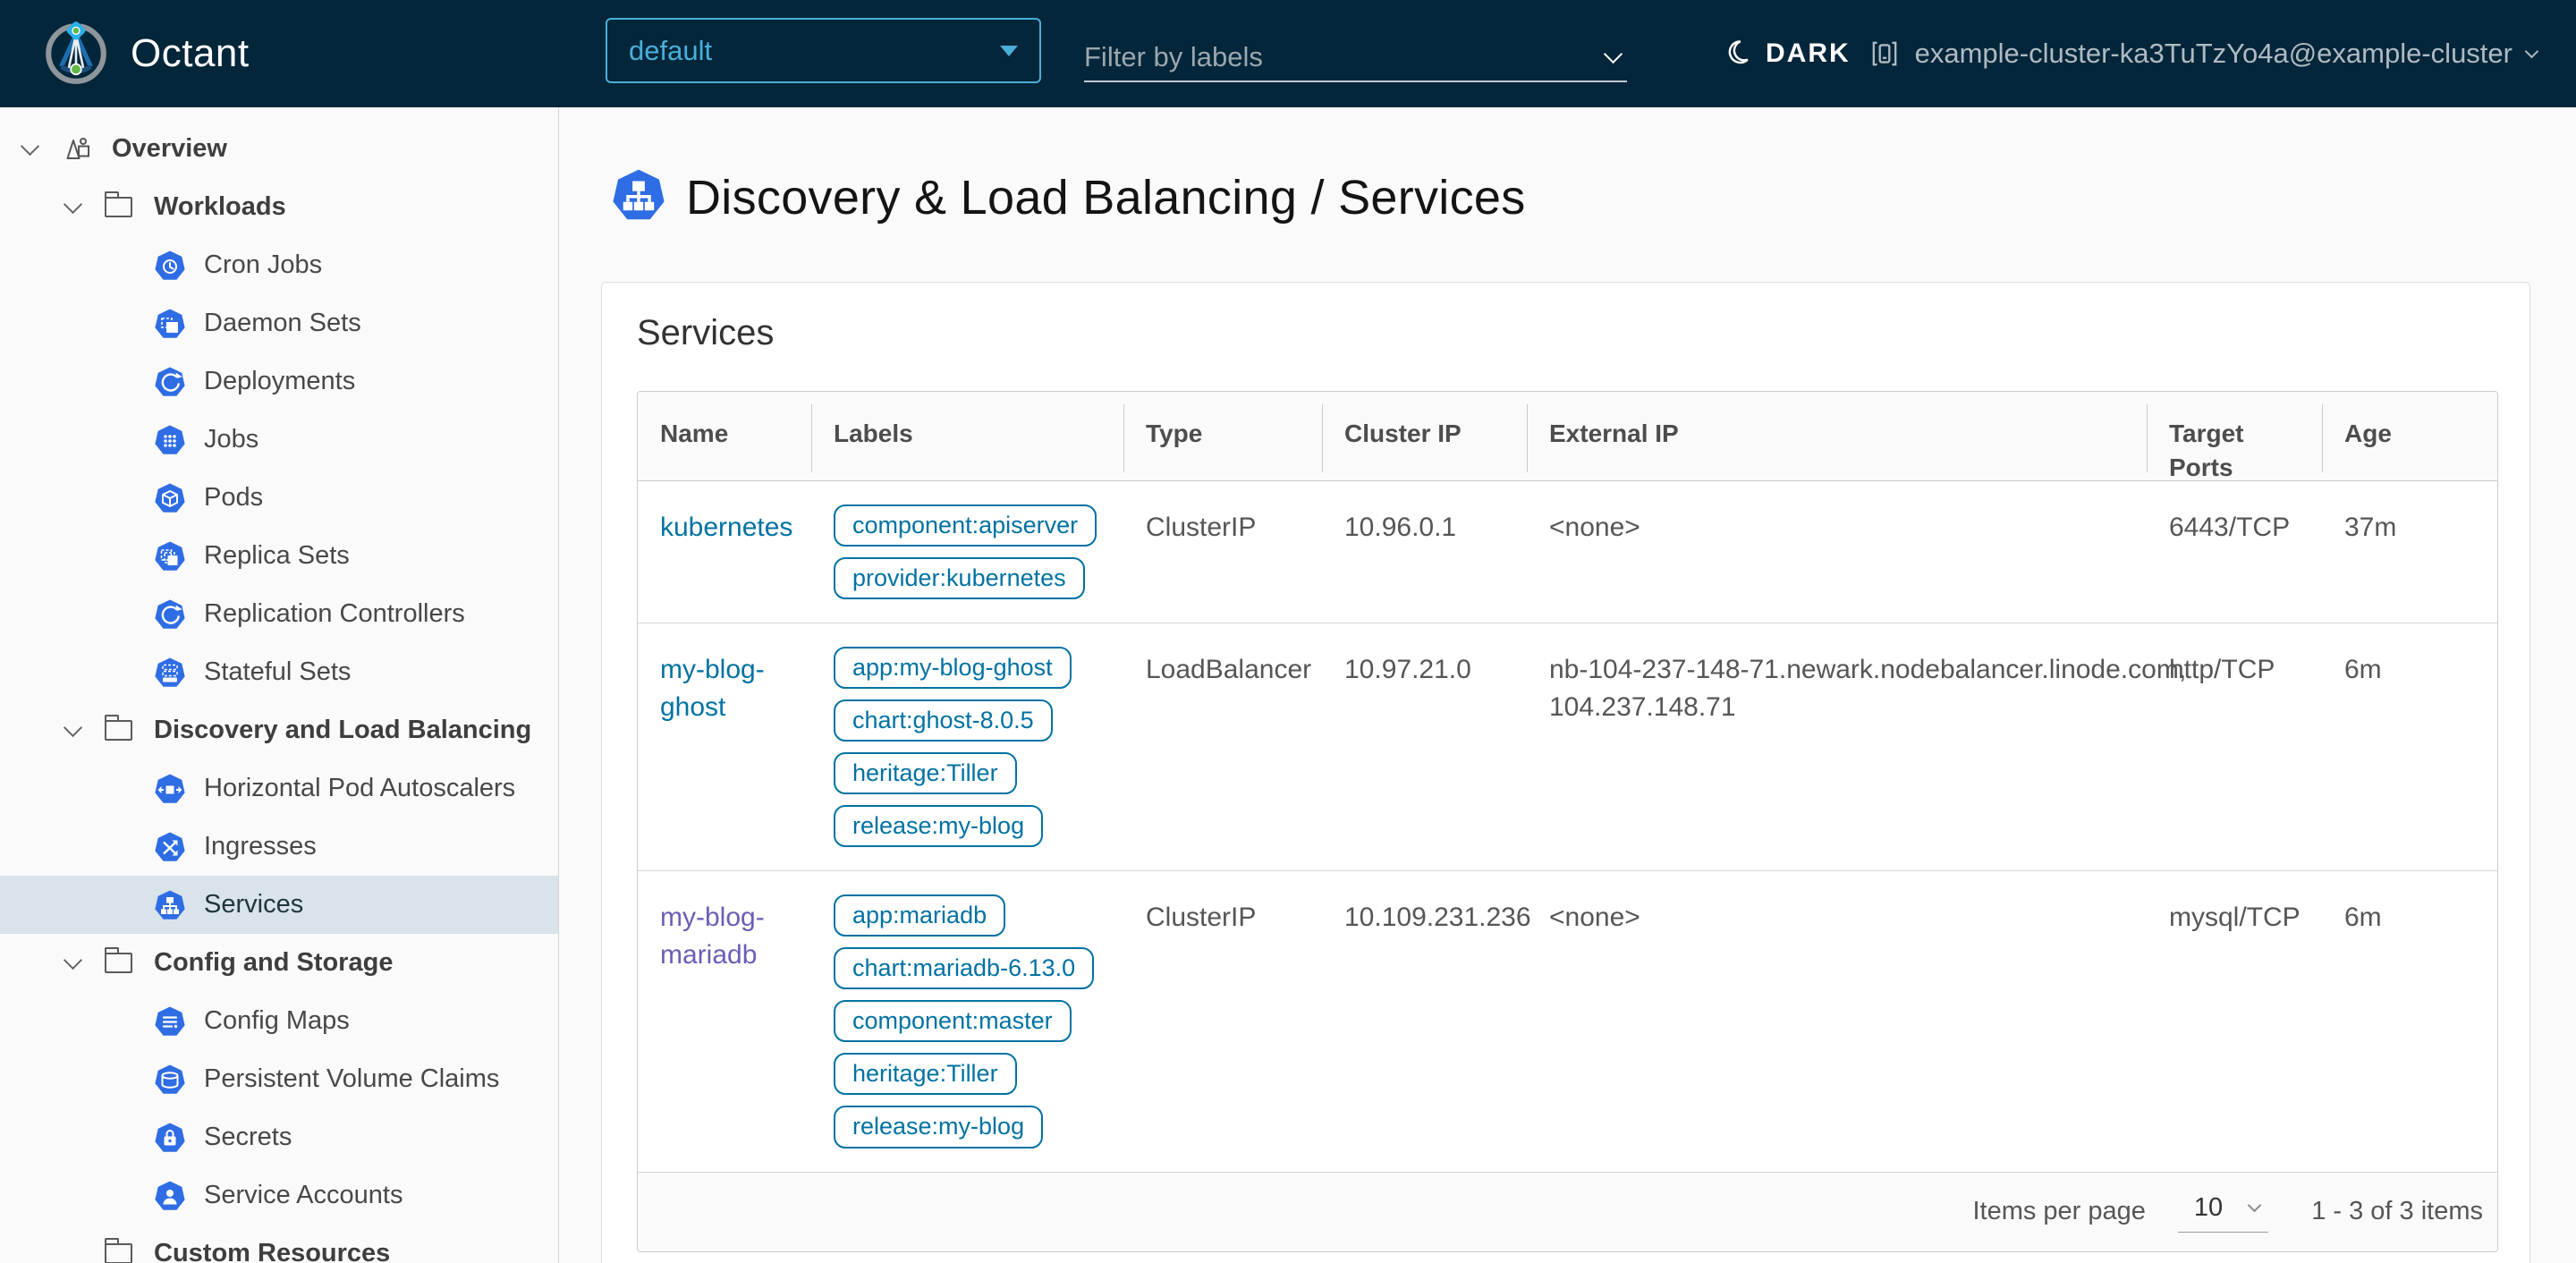 The width and height of the screenshot is (2576, 1263). I want to click on service-link: kubernetes, so click(726, 527).